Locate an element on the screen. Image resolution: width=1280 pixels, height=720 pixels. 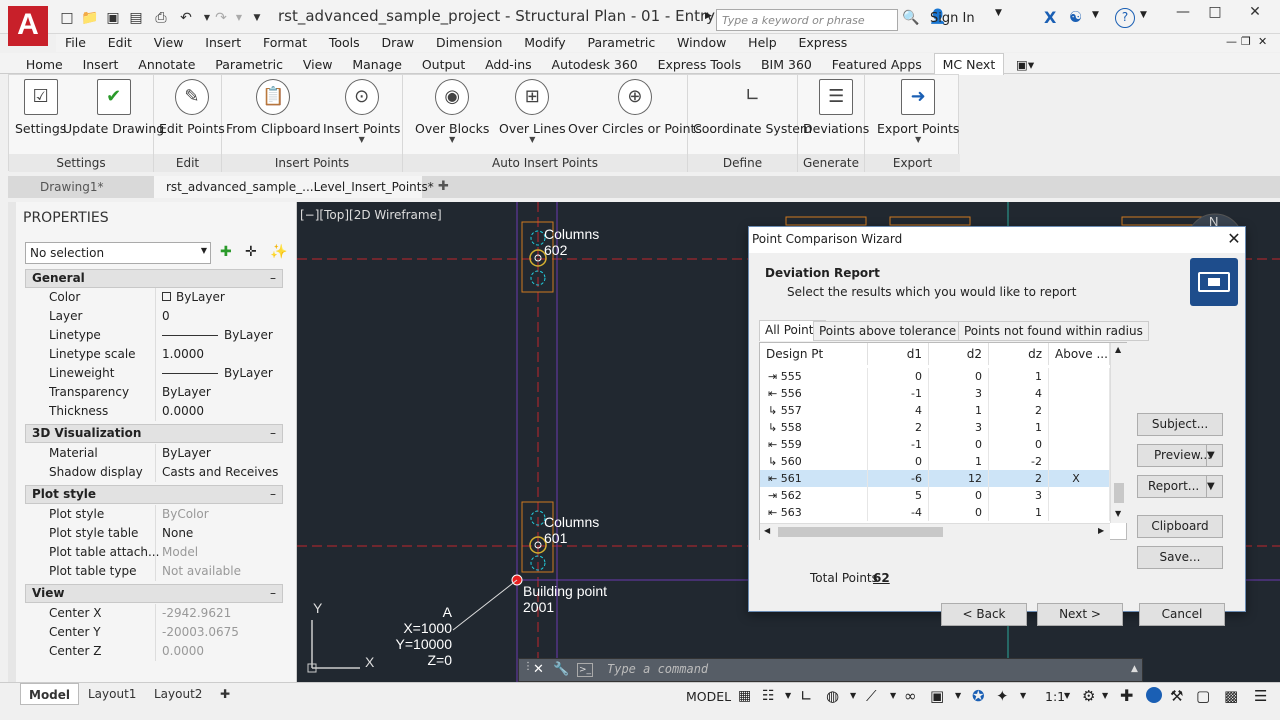
prop-center-x: Center X -2942.9621 is located at coordinates (154, 613).